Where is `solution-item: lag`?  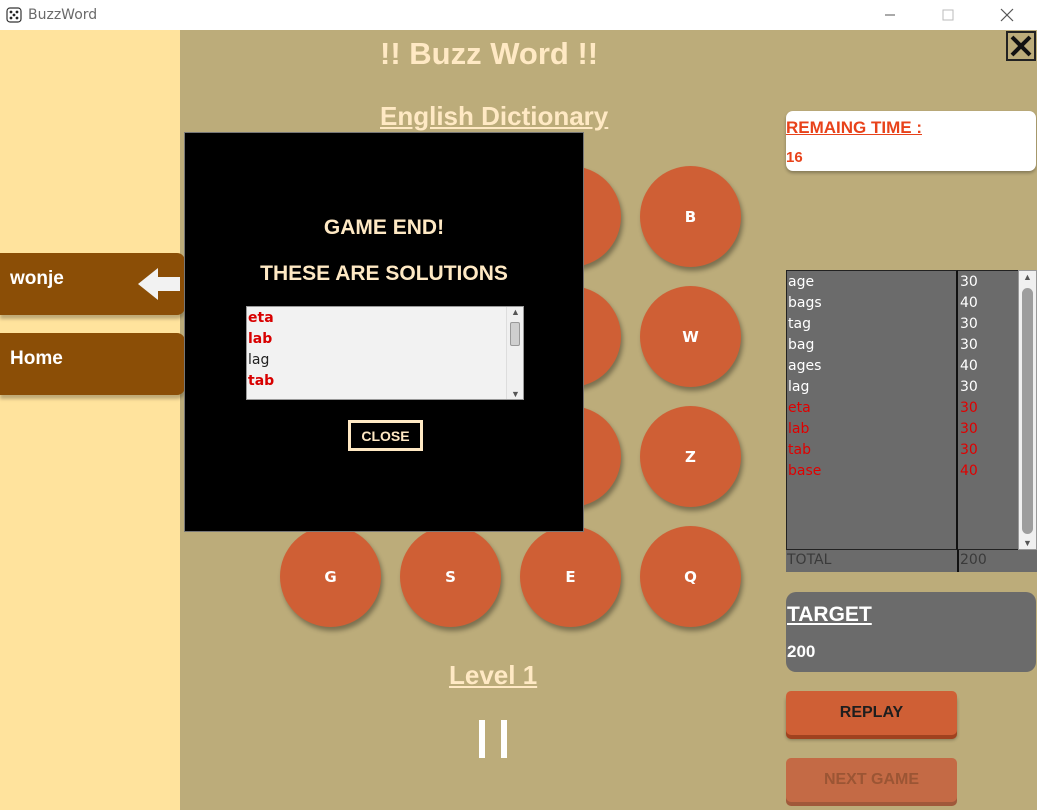
solution-item: lag is located at coordinates (259, 360).